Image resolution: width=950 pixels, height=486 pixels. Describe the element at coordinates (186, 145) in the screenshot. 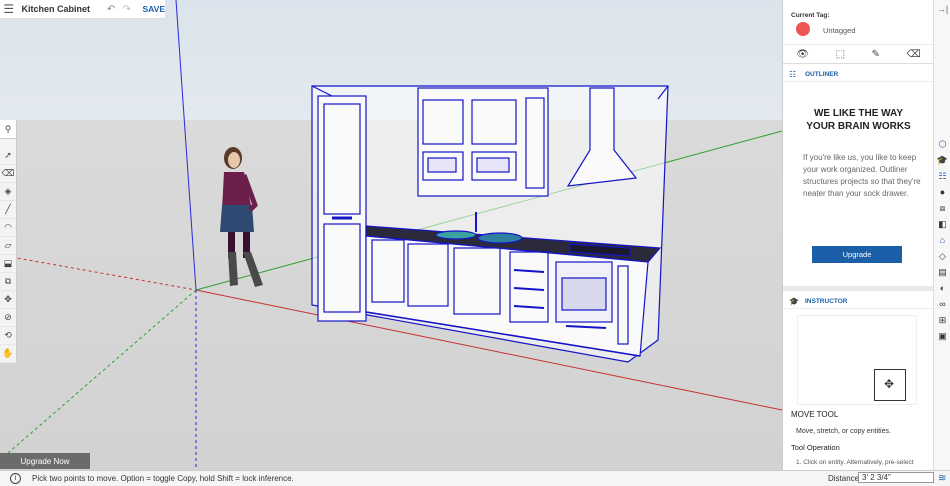

I see `blue-axis` at that location.